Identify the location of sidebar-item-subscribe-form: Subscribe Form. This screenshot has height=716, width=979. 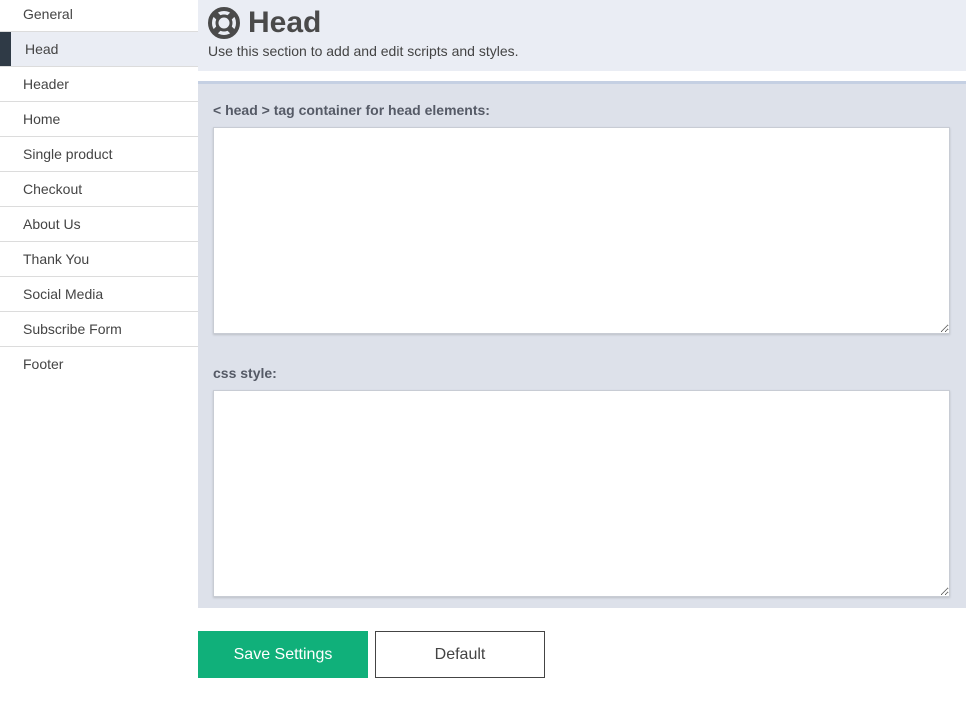
(99, 329).